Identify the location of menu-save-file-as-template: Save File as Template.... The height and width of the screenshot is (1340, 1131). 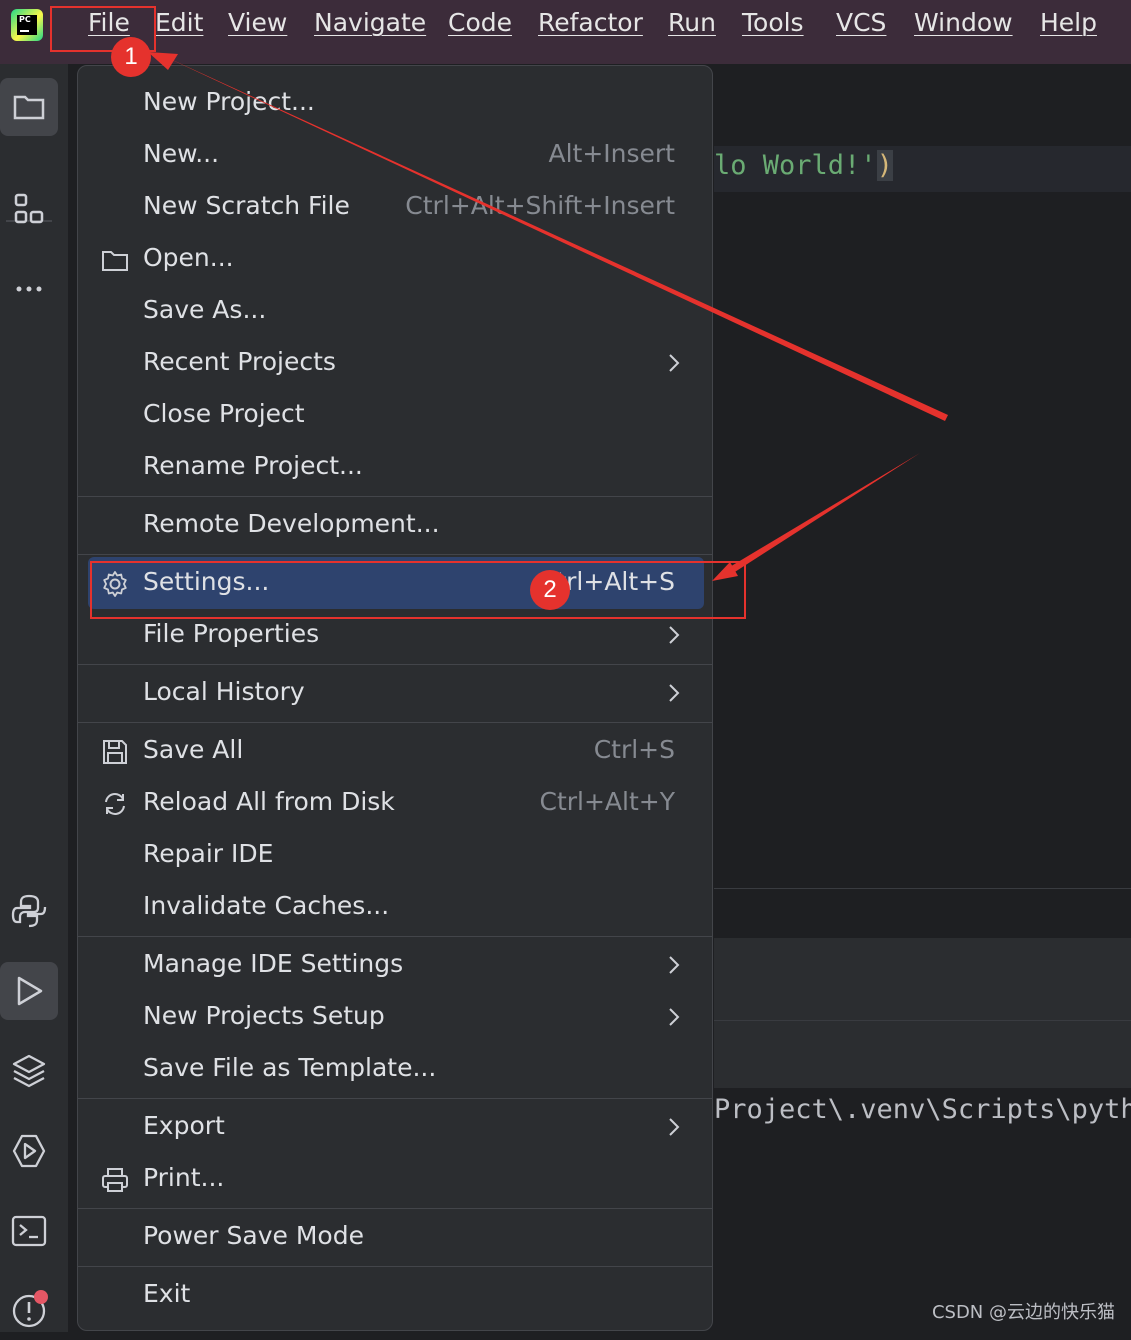
(395, 1069).